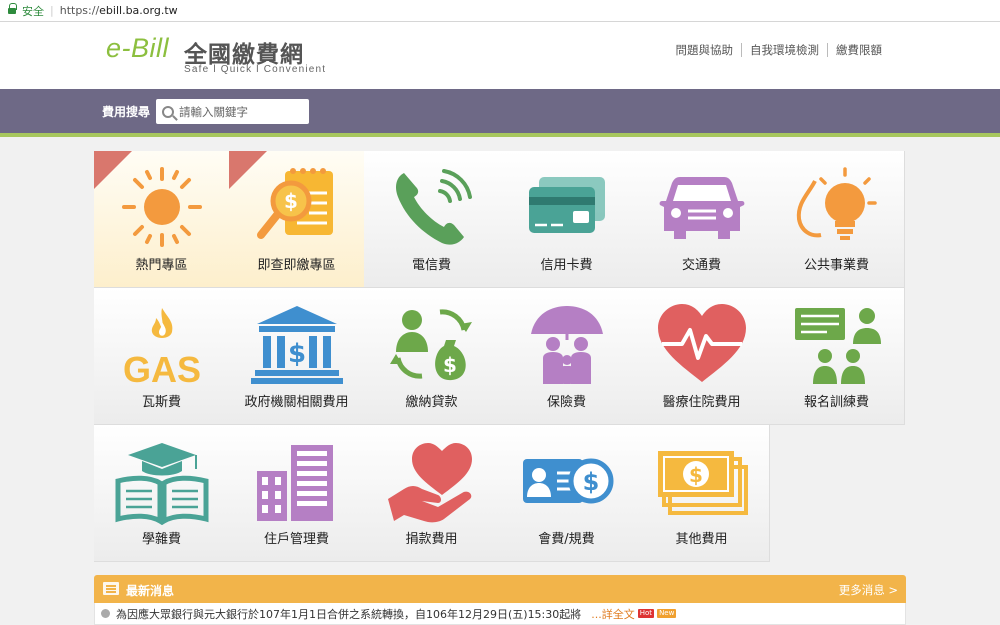  I want to click on category-tile-telecom: 電信費, so click(432, 219).